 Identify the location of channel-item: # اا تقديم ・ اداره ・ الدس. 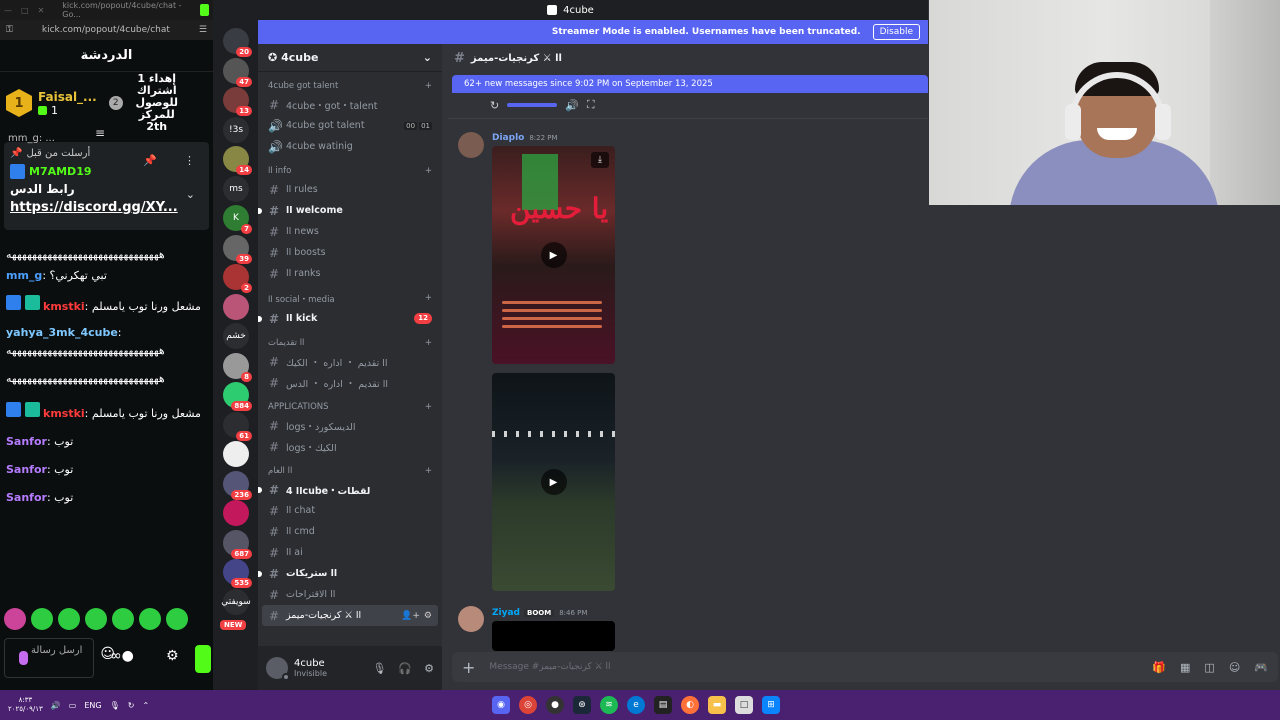
(350, 382).